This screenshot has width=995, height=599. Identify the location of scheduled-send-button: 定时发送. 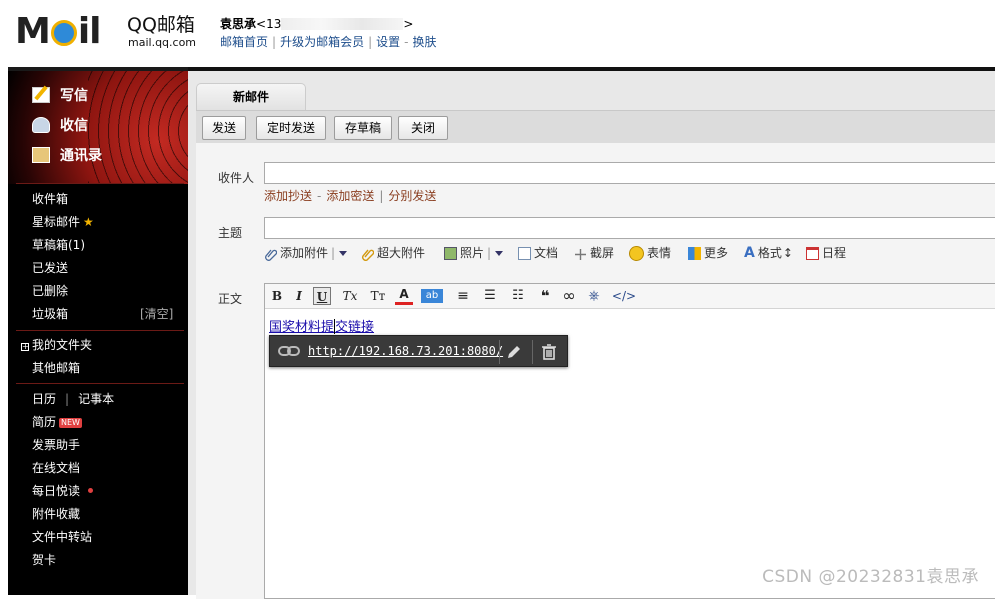
(291, 128).